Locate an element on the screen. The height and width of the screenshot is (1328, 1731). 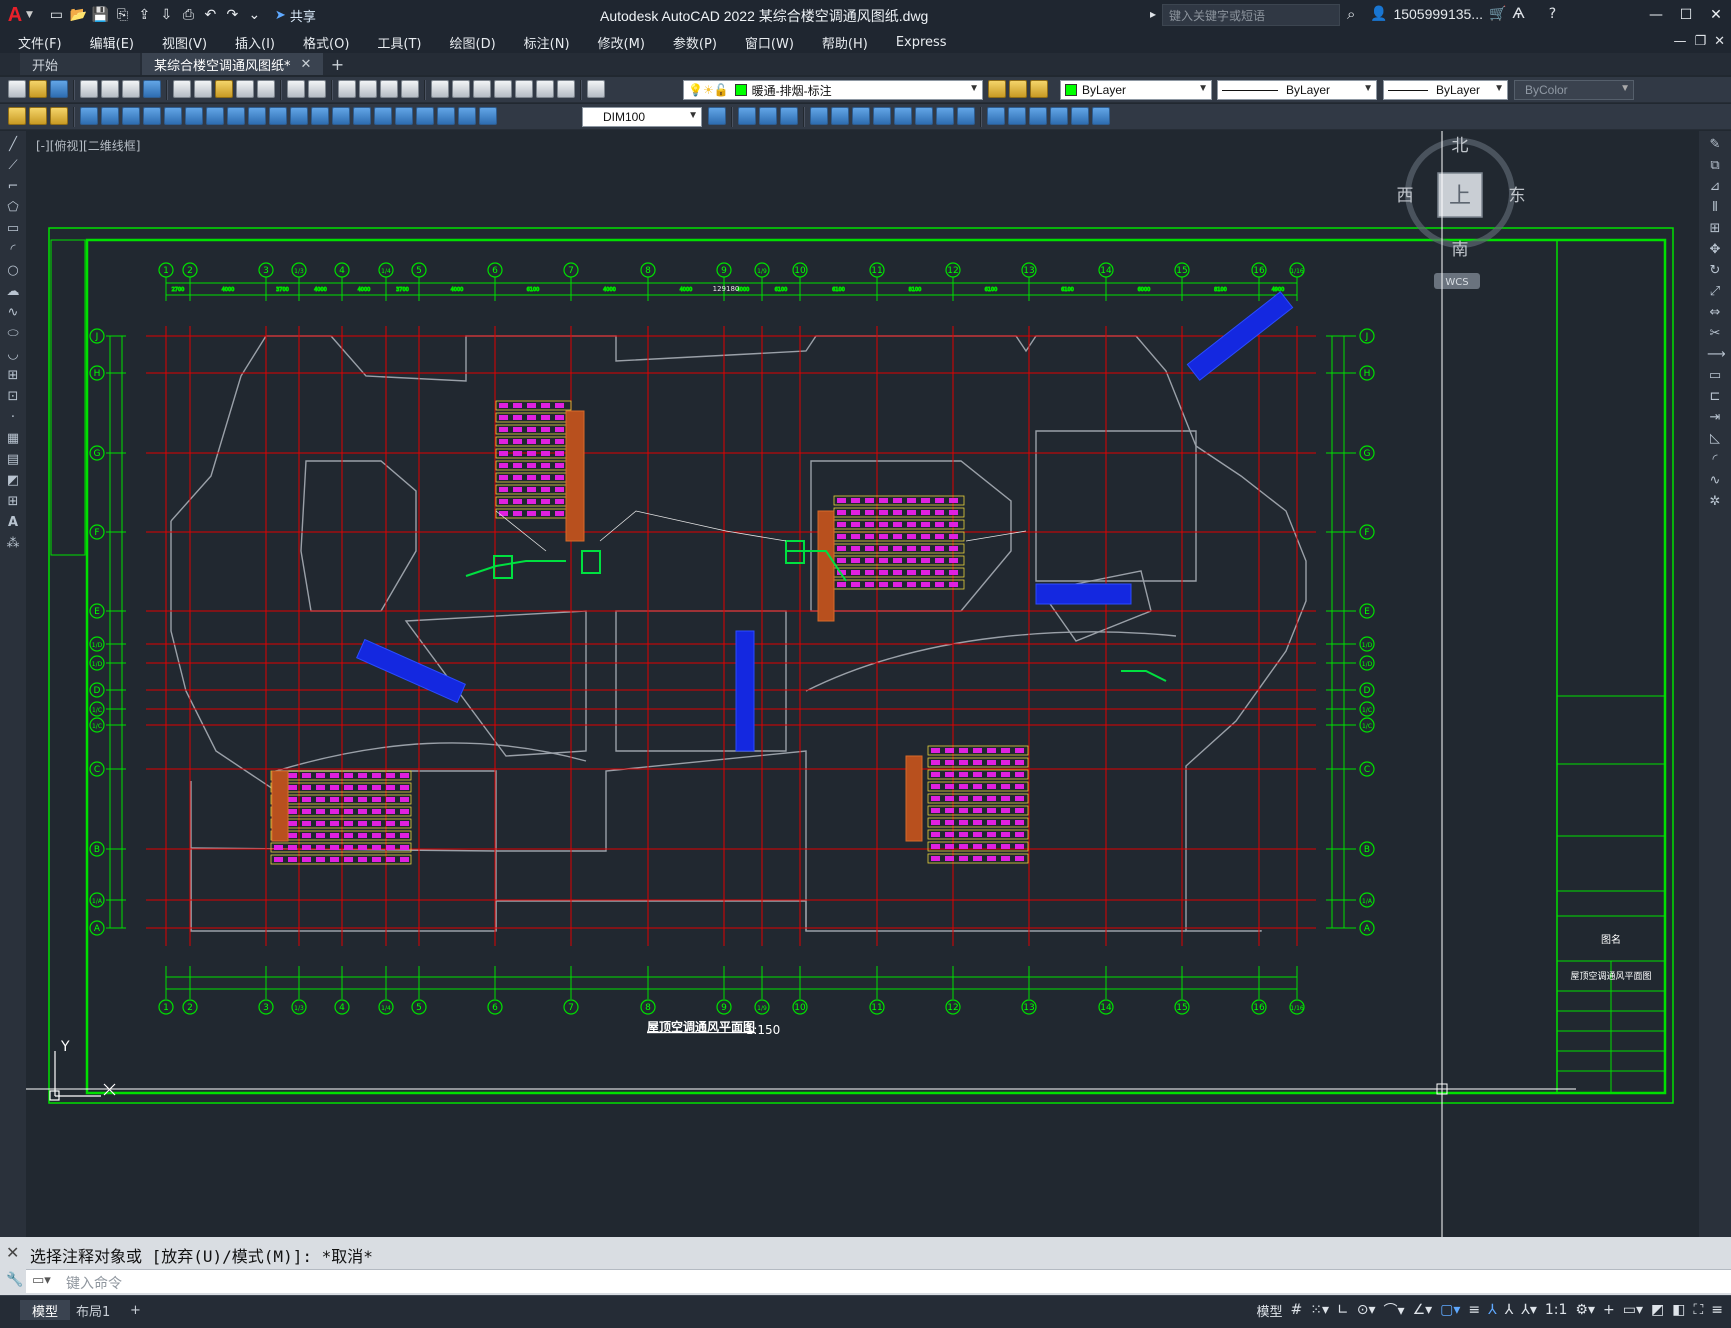
join-palette-icon: ⇥ is located at coordinates (1715, 418).